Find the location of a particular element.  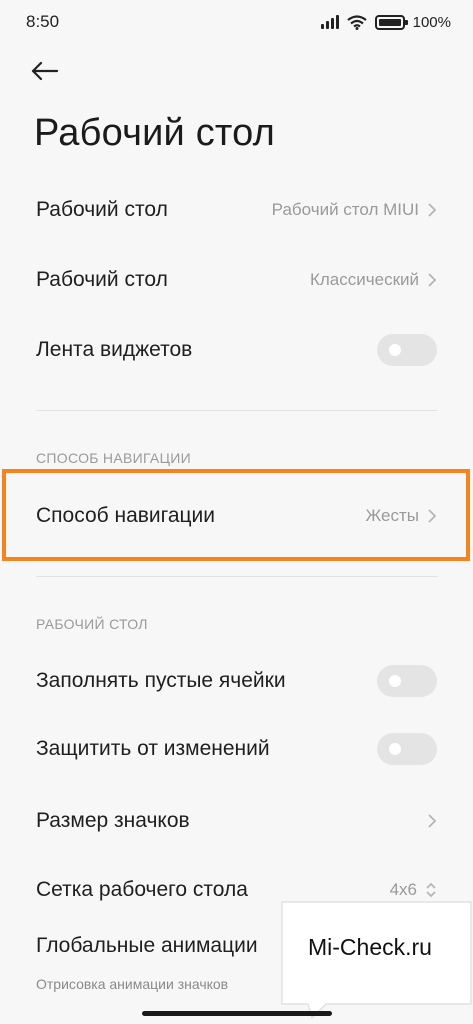

highlight-frame is located at coordinates (236, 515).